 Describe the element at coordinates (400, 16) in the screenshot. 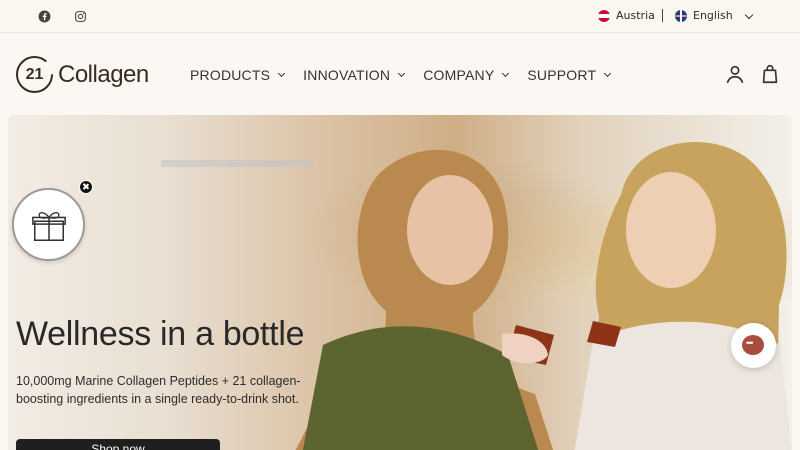

I see `top-bar: Austria English` at that location.